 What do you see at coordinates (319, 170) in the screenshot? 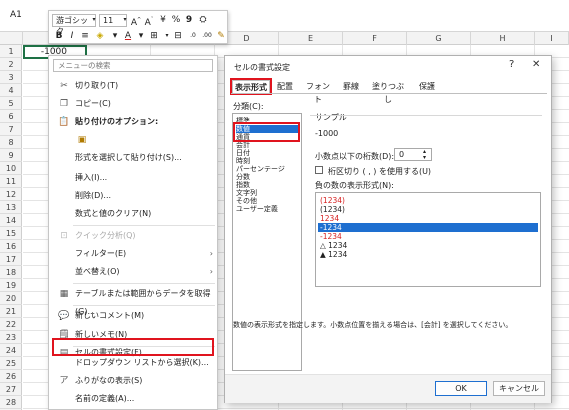
I see `thousands-separator-checkbox` at bounding box center [319, 170].